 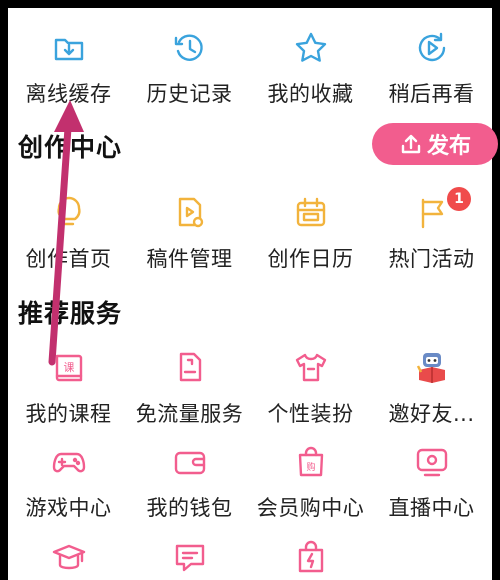 I want to click on personal-theme-item: 个性装扮, so click(x=310, y=388).